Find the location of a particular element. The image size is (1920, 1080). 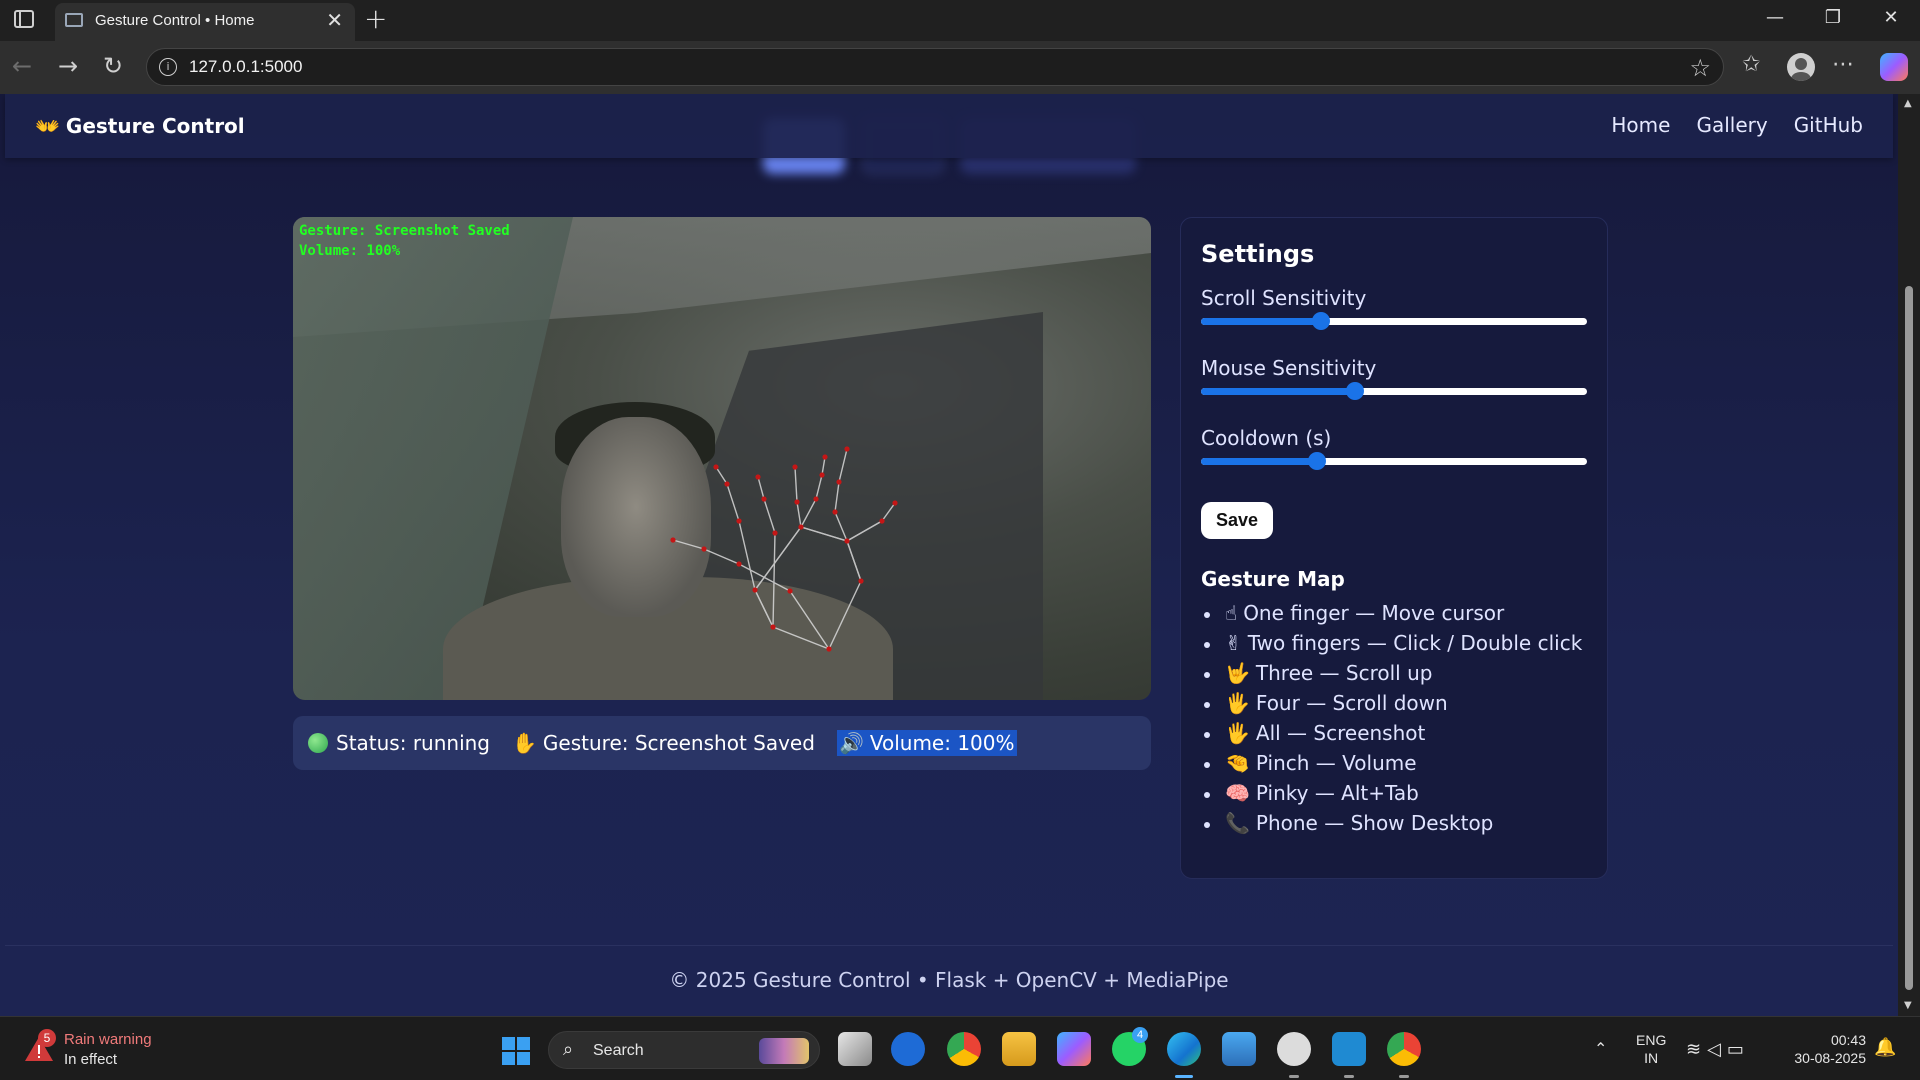

copilot-app-icon is located at coordinates (1074, 1049).